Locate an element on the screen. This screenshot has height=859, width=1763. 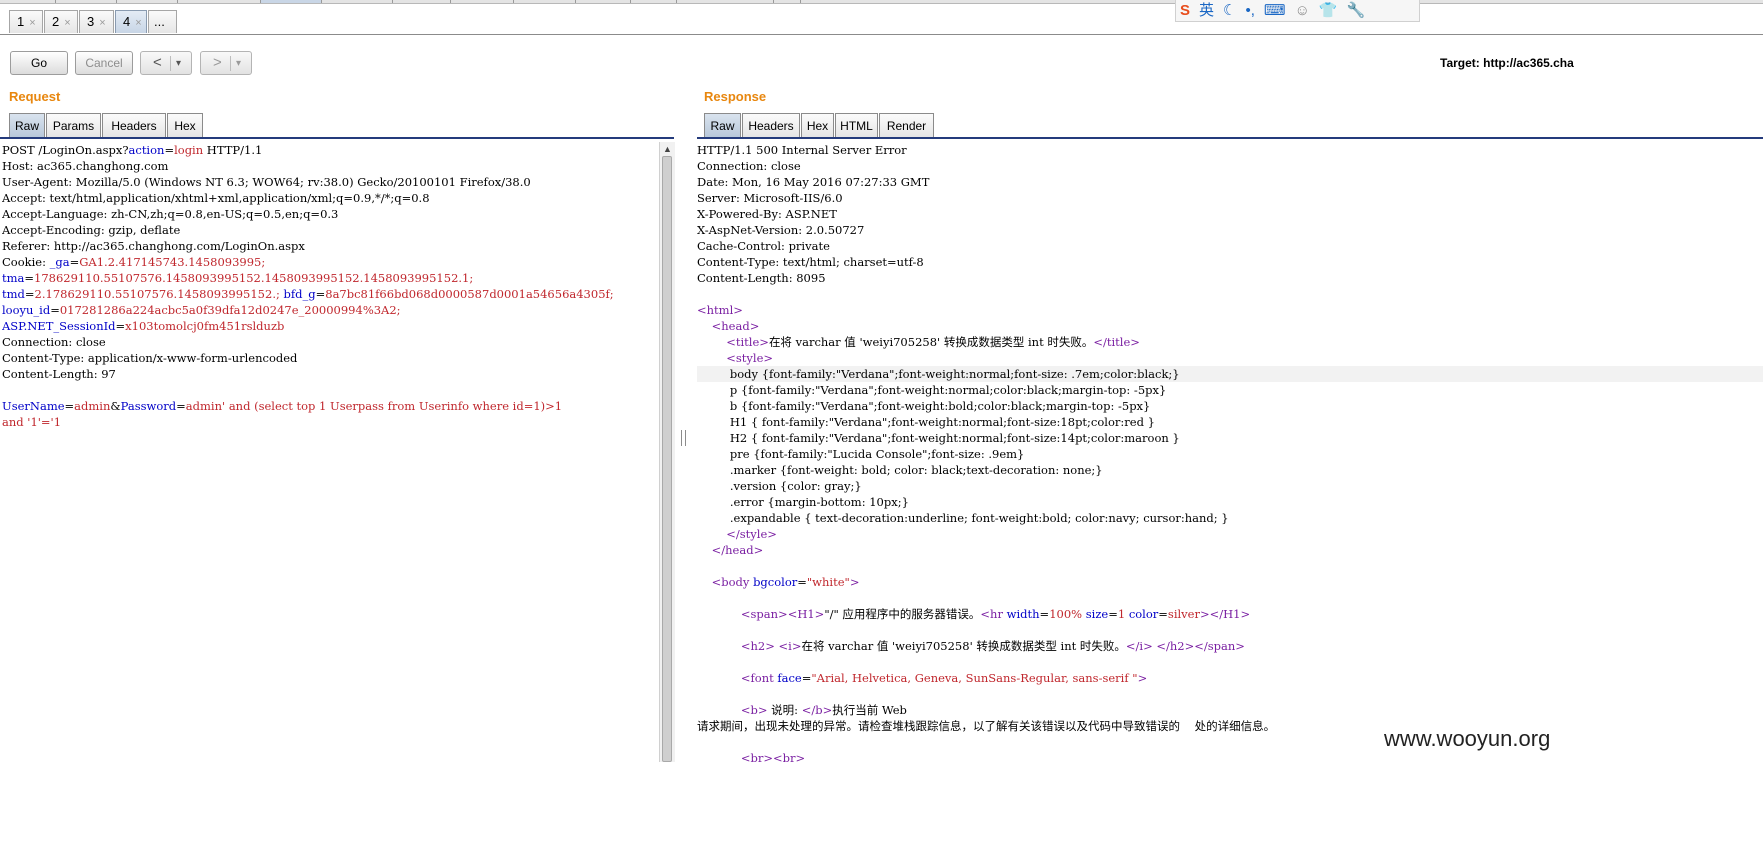
code-token: <h2> is located at coordinates (757, 646).